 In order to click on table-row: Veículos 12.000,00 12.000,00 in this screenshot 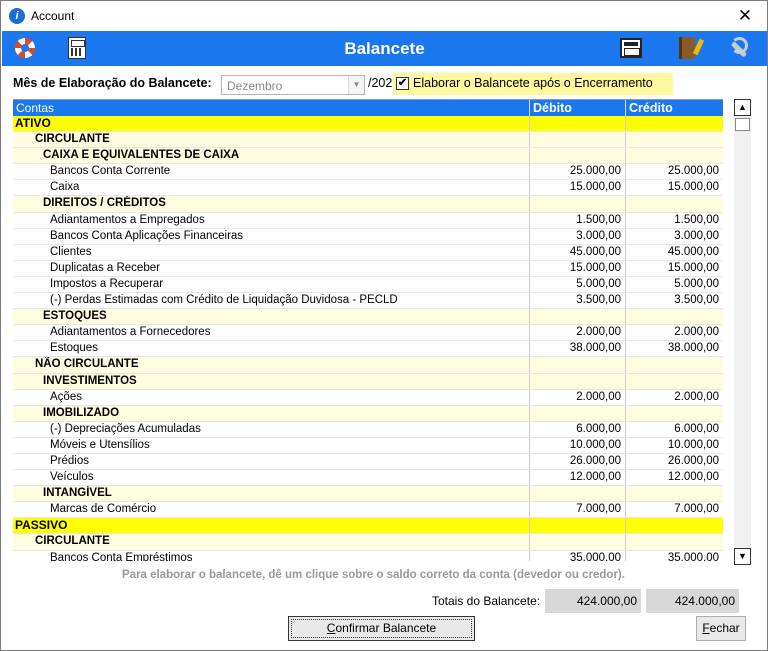, I will do `click(368, 478)`.